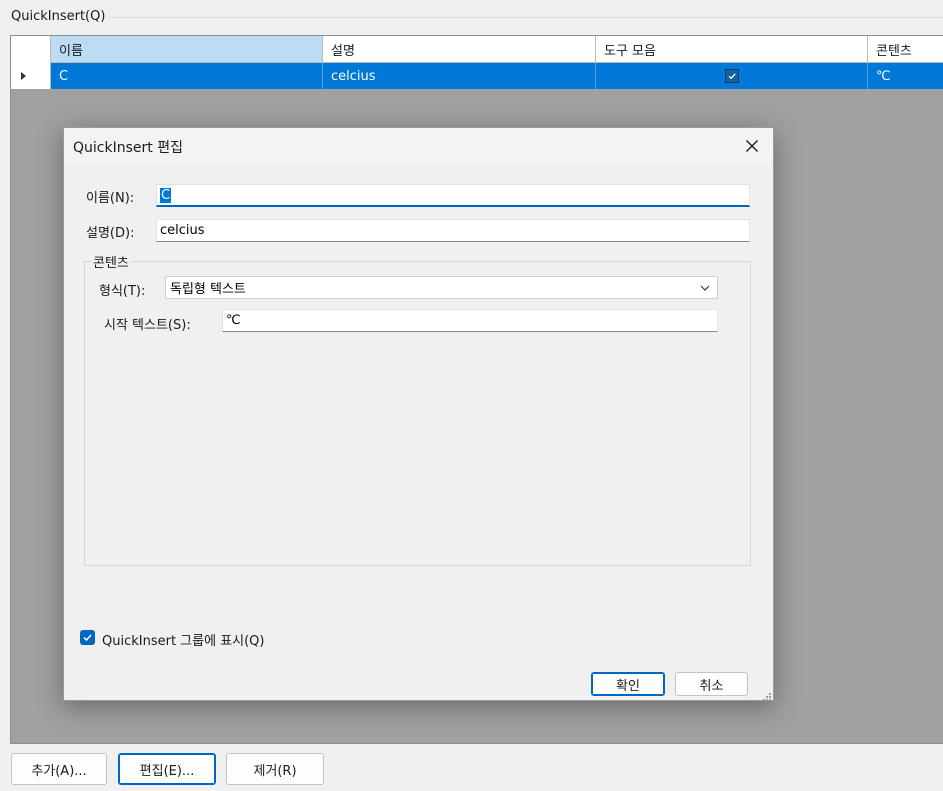  I want to click on column-header-description: 설명, so click(459, 49).